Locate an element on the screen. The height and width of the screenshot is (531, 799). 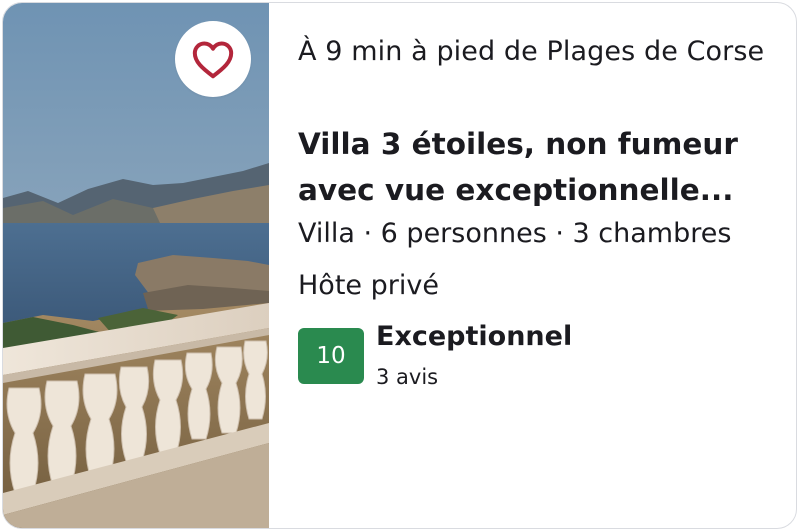
host-type: Hôte privé is located at coordinates (368, 285).